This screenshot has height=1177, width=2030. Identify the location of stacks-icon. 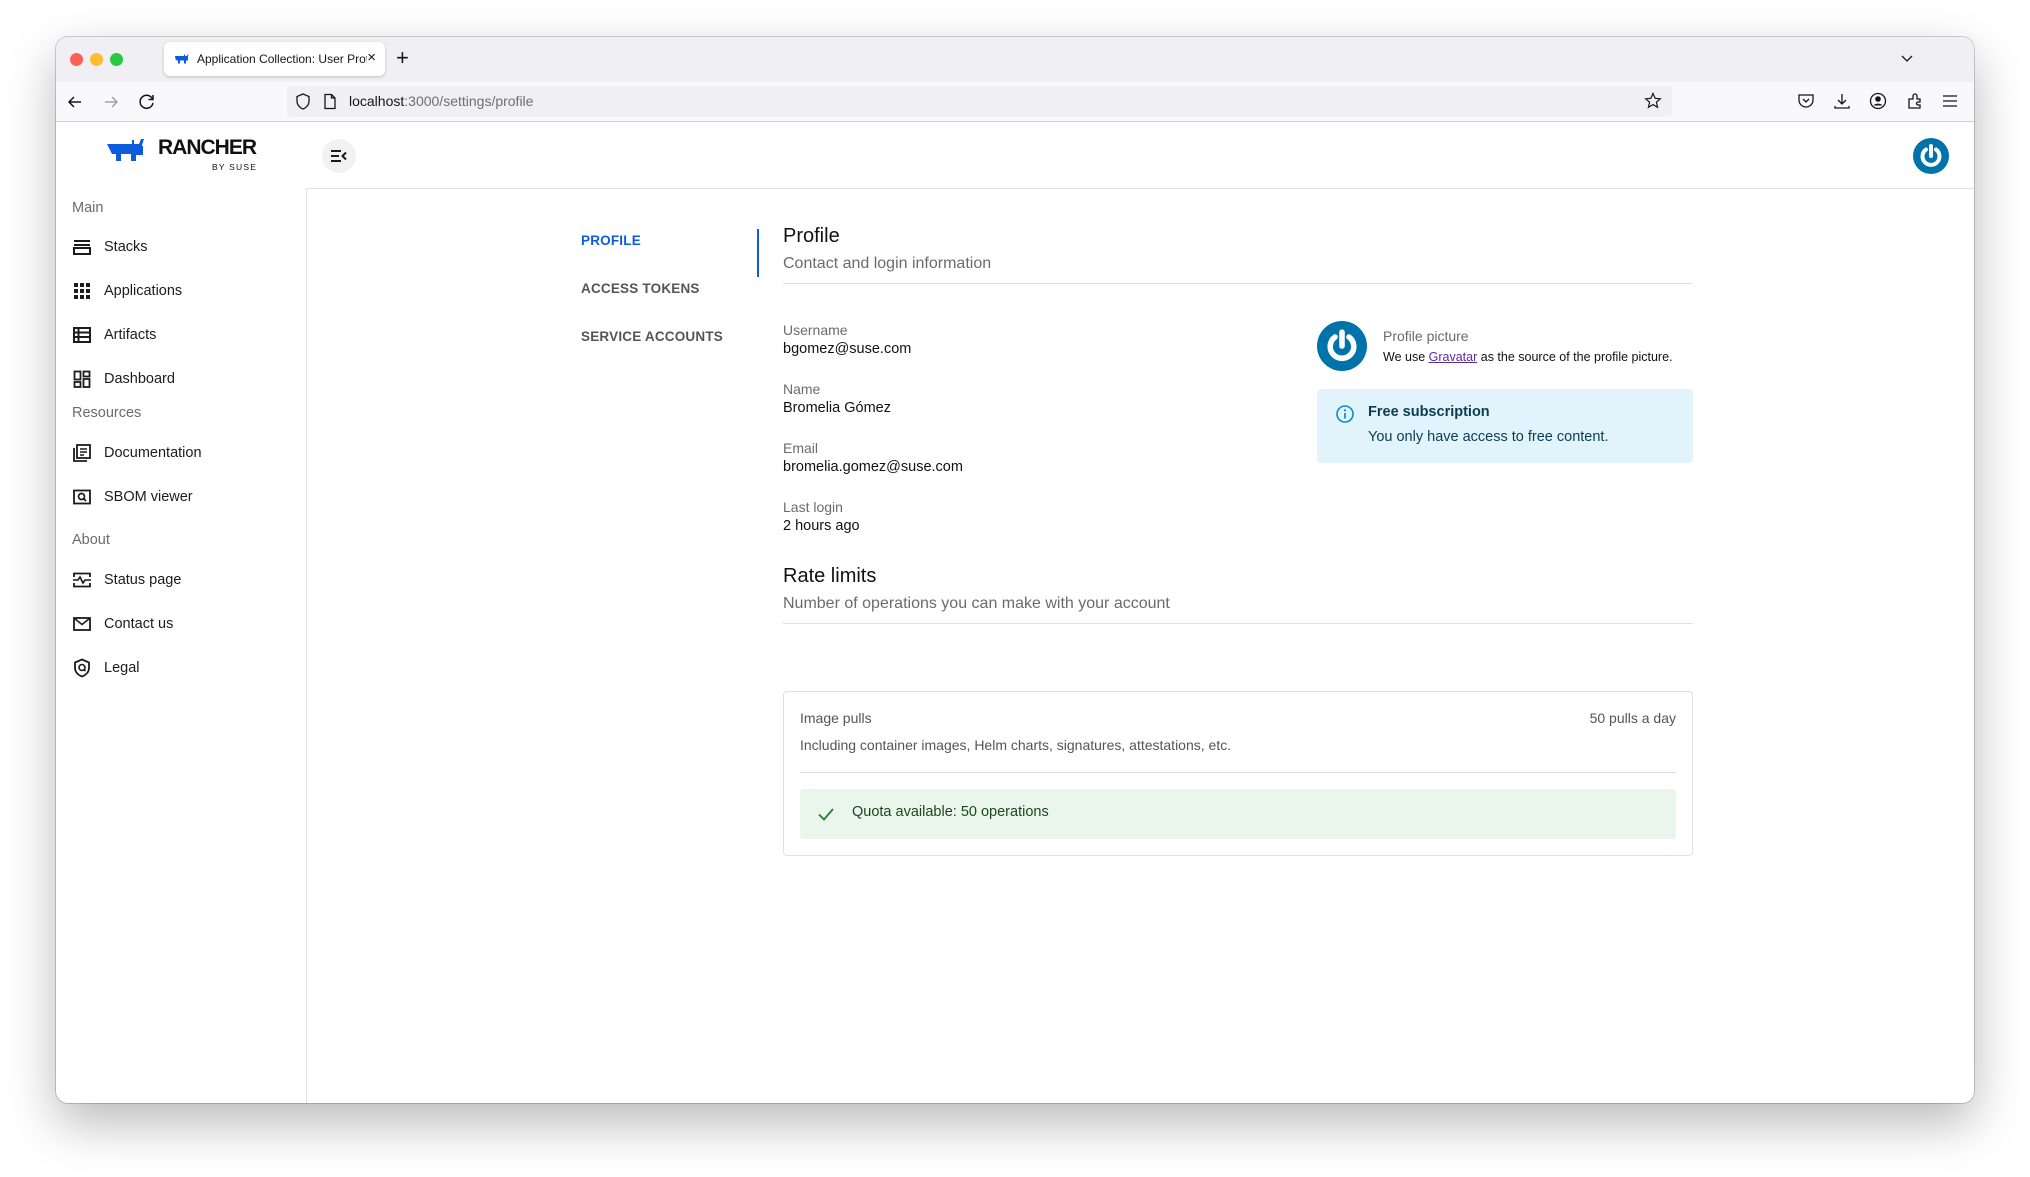
(82, 247).